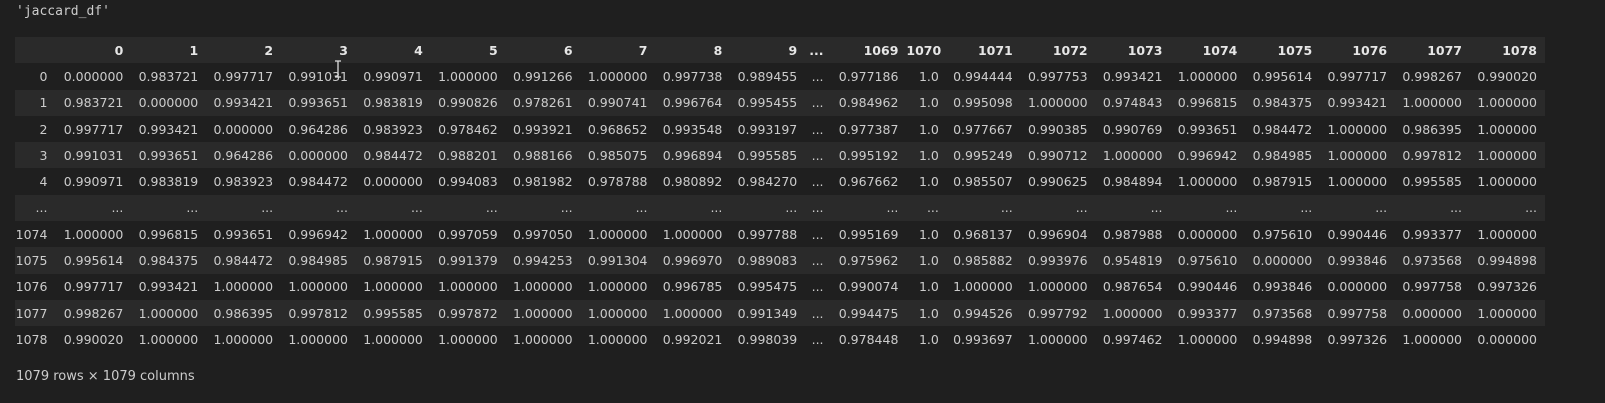 The width and height of the screenshot is (1605, 403). Describe the element at coordinates (924, 50) in the screenshot. I see `column-header: 1070` at that location.